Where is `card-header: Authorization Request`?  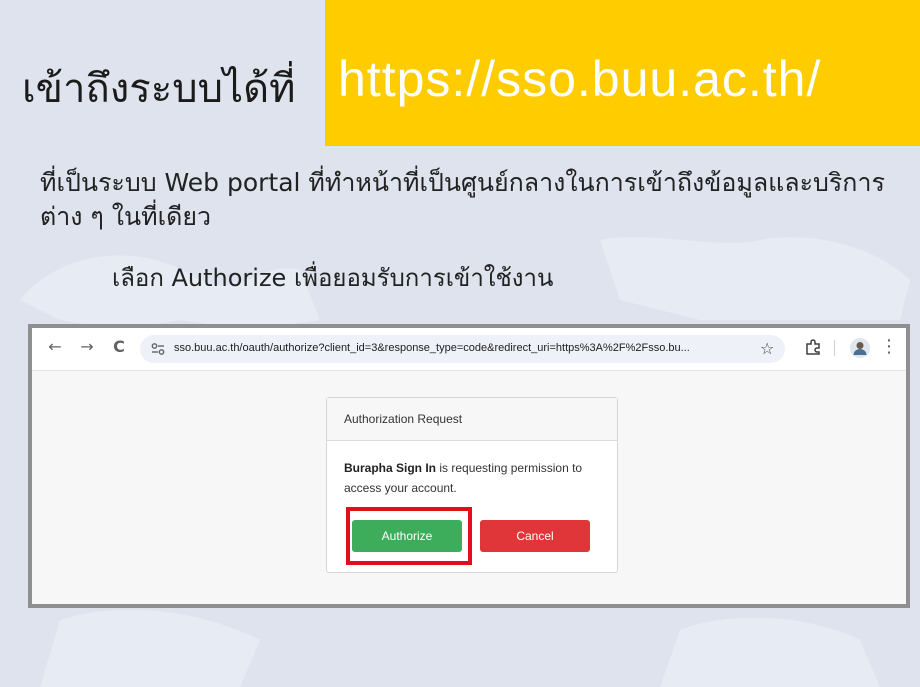 card-header: Authorization Request is located at coordinates (472, 419).